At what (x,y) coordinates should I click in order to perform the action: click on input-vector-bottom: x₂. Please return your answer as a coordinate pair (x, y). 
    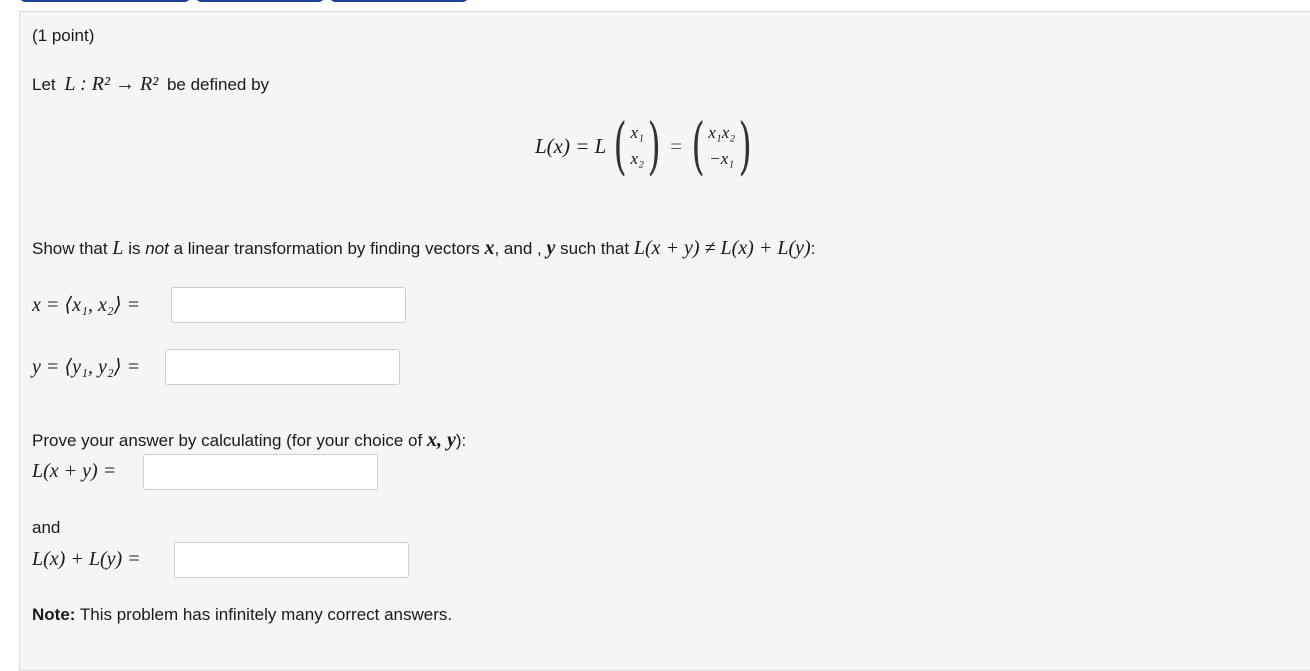
    Looking at the image, I should click on (637, 158).